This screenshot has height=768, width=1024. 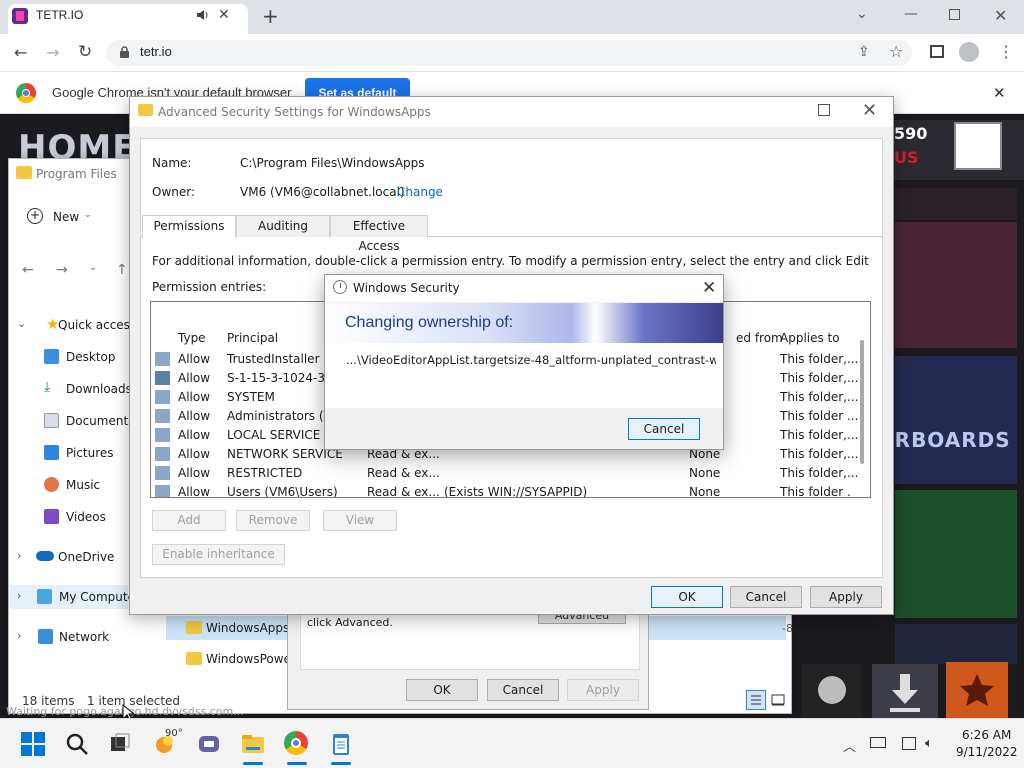 What do you see at coordinates (986, 735) in the screenshot?
I see `clock-time: 6:26 AM` at bounding box center [986, 735].